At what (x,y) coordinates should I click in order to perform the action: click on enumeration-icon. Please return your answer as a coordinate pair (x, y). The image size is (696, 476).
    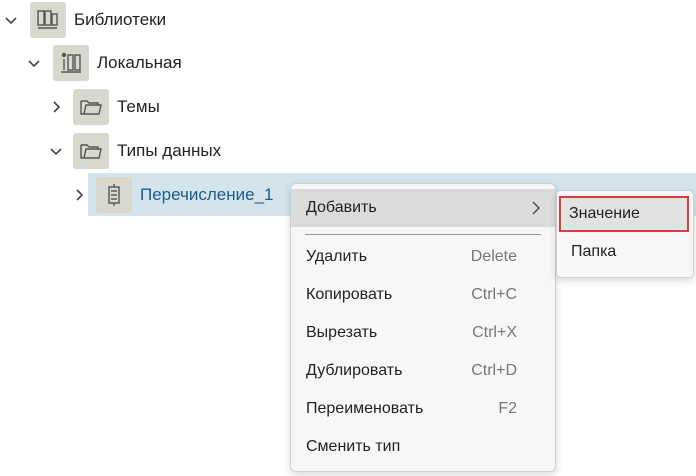
    Looking at the image, I should click on (114, 195).